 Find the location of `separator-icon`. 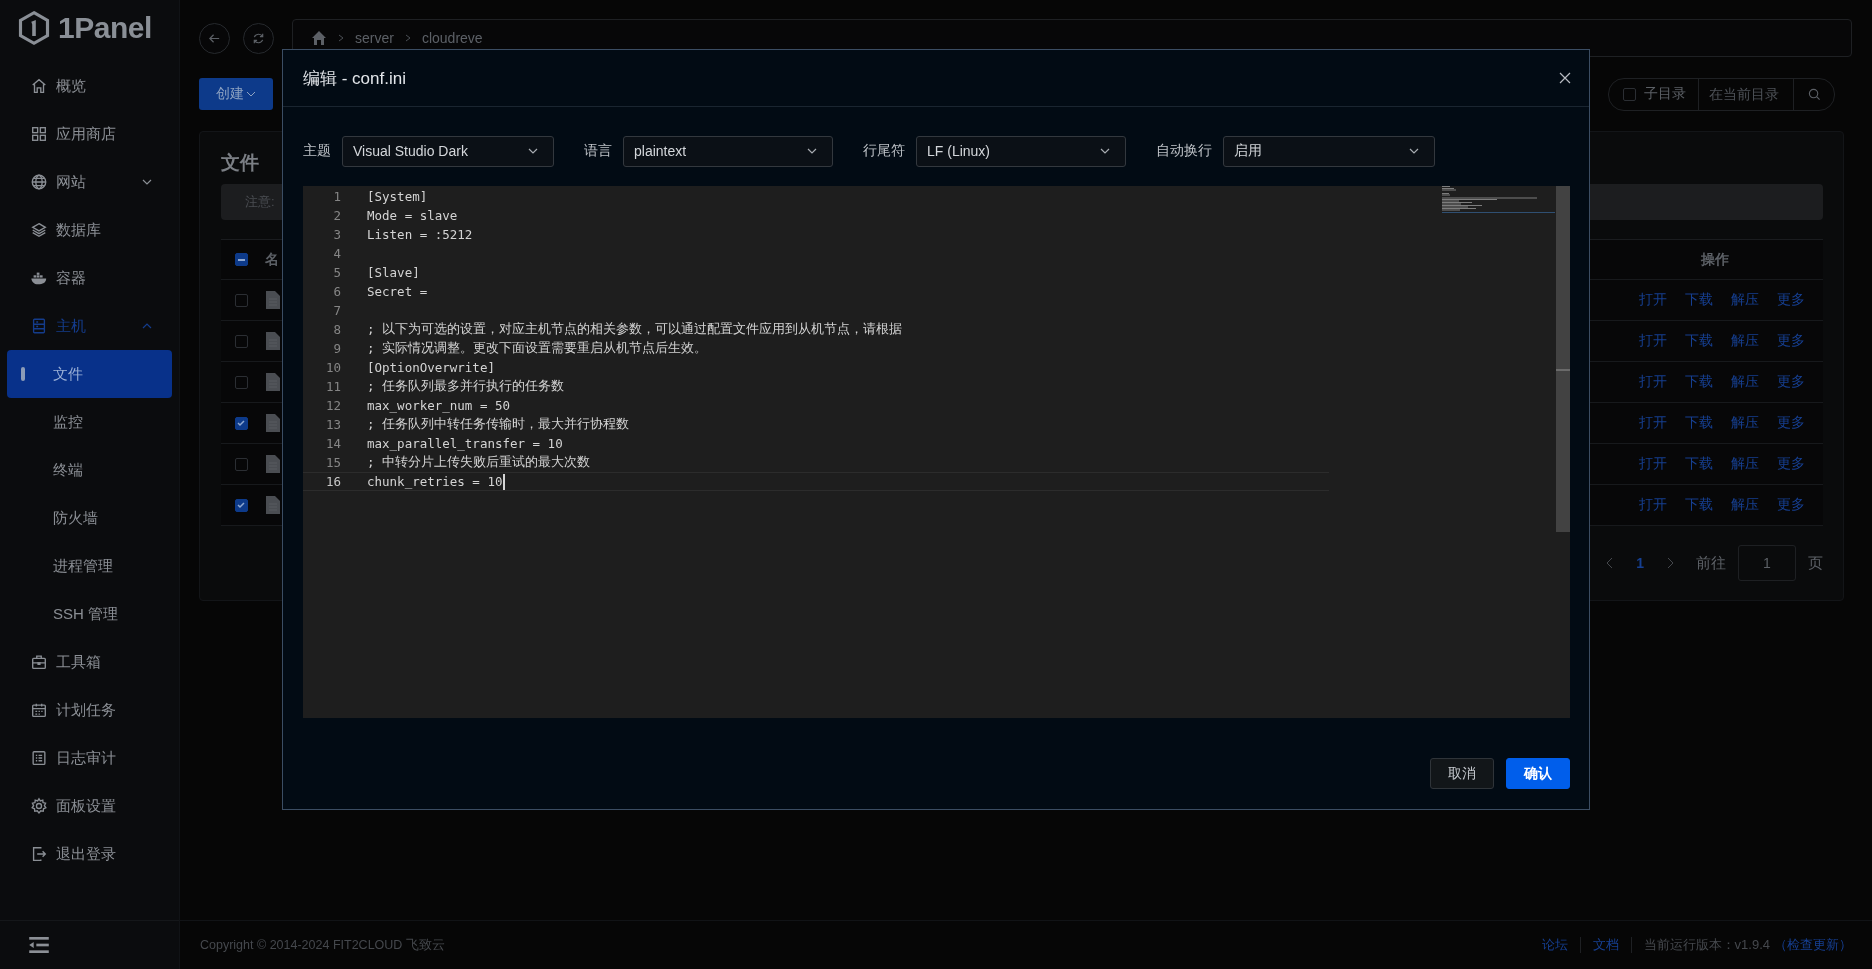

separator-icon is located at coordinates (407, 38).